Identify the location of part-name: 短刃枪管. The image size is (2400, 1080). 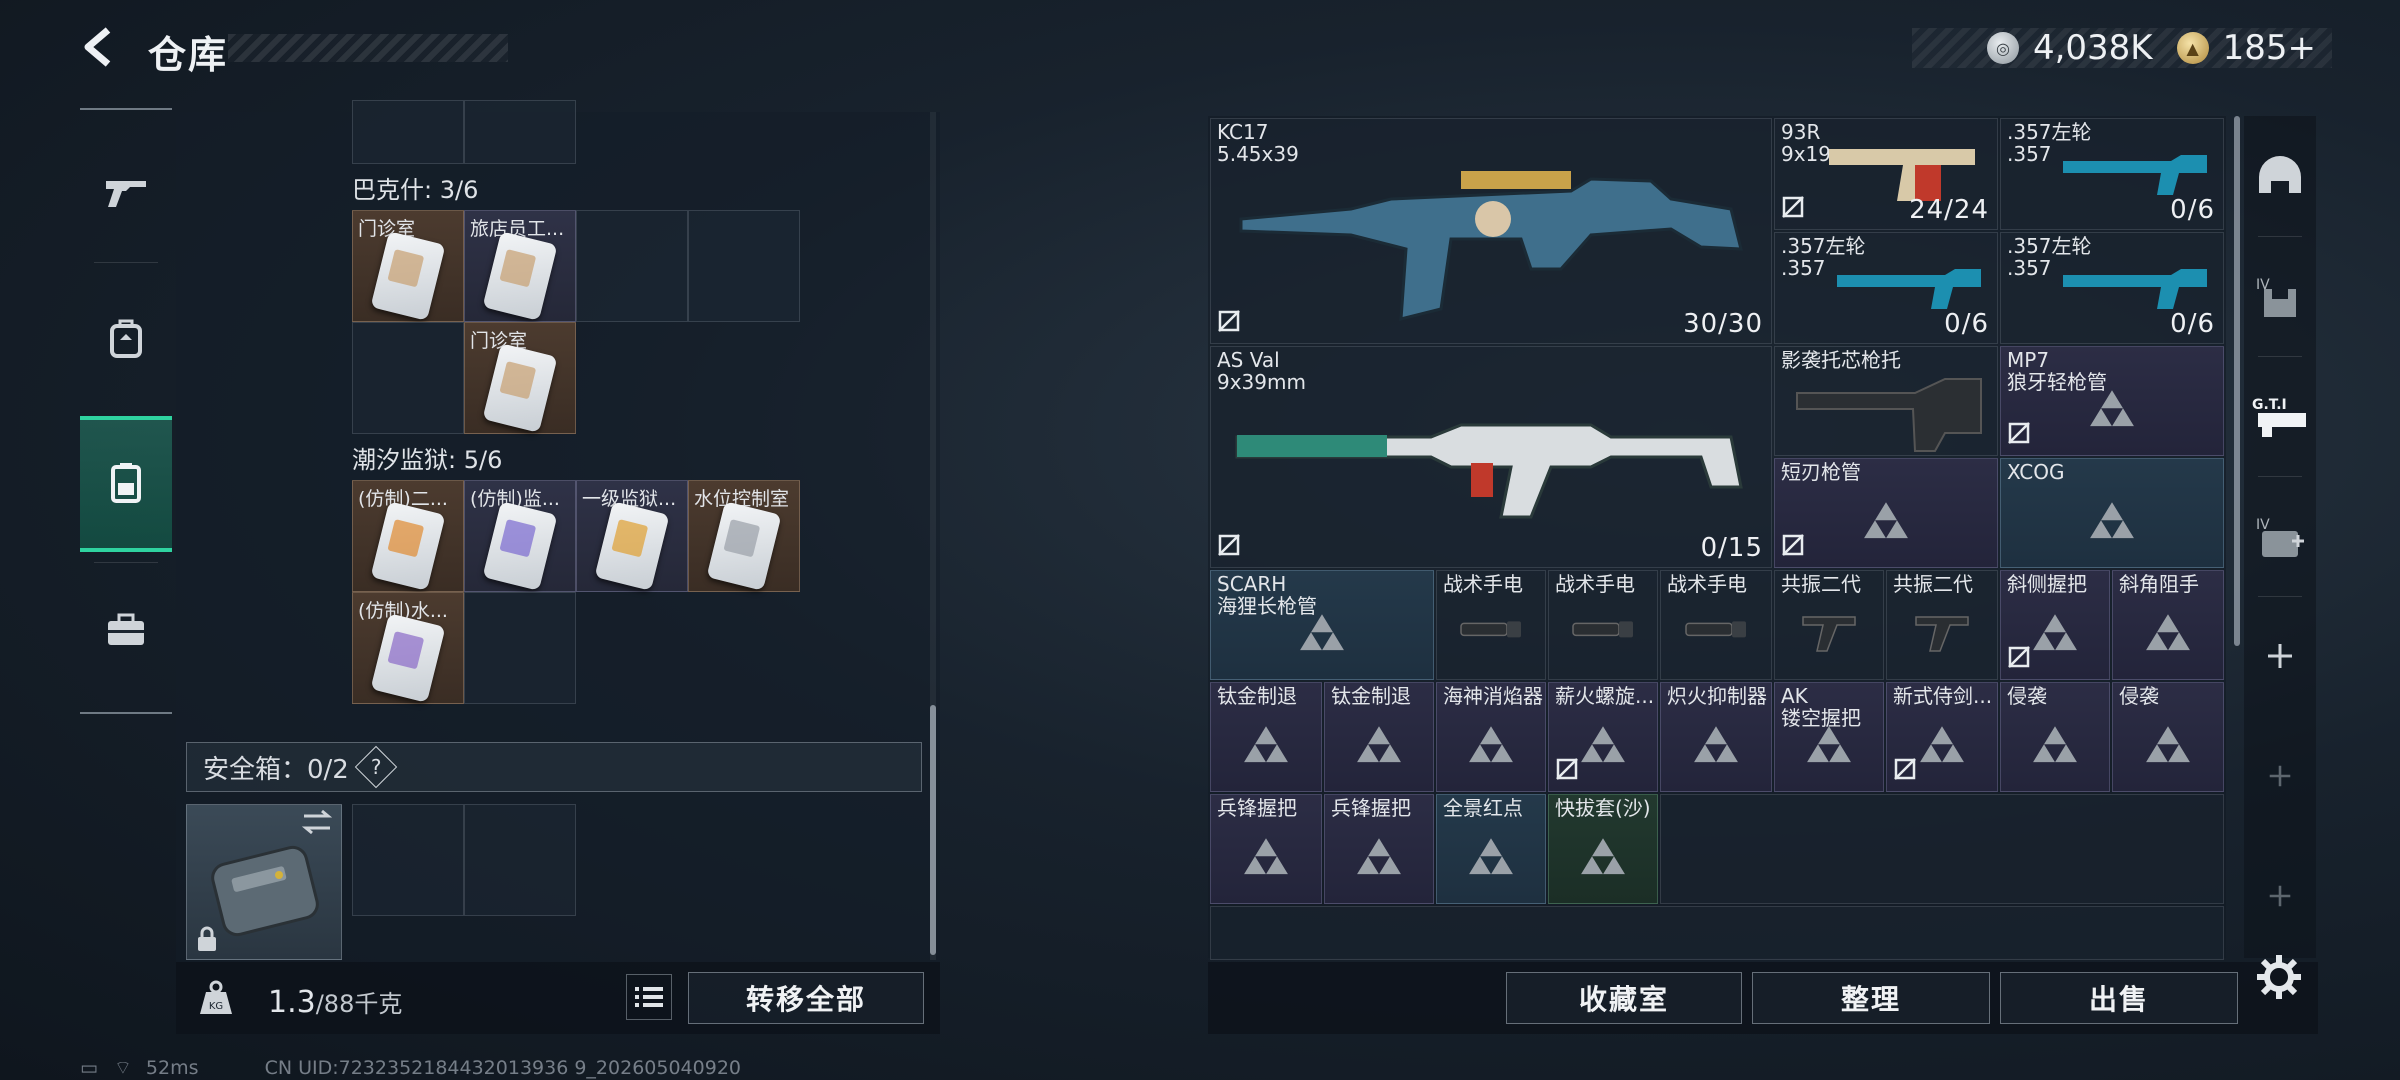
(1821, 472).